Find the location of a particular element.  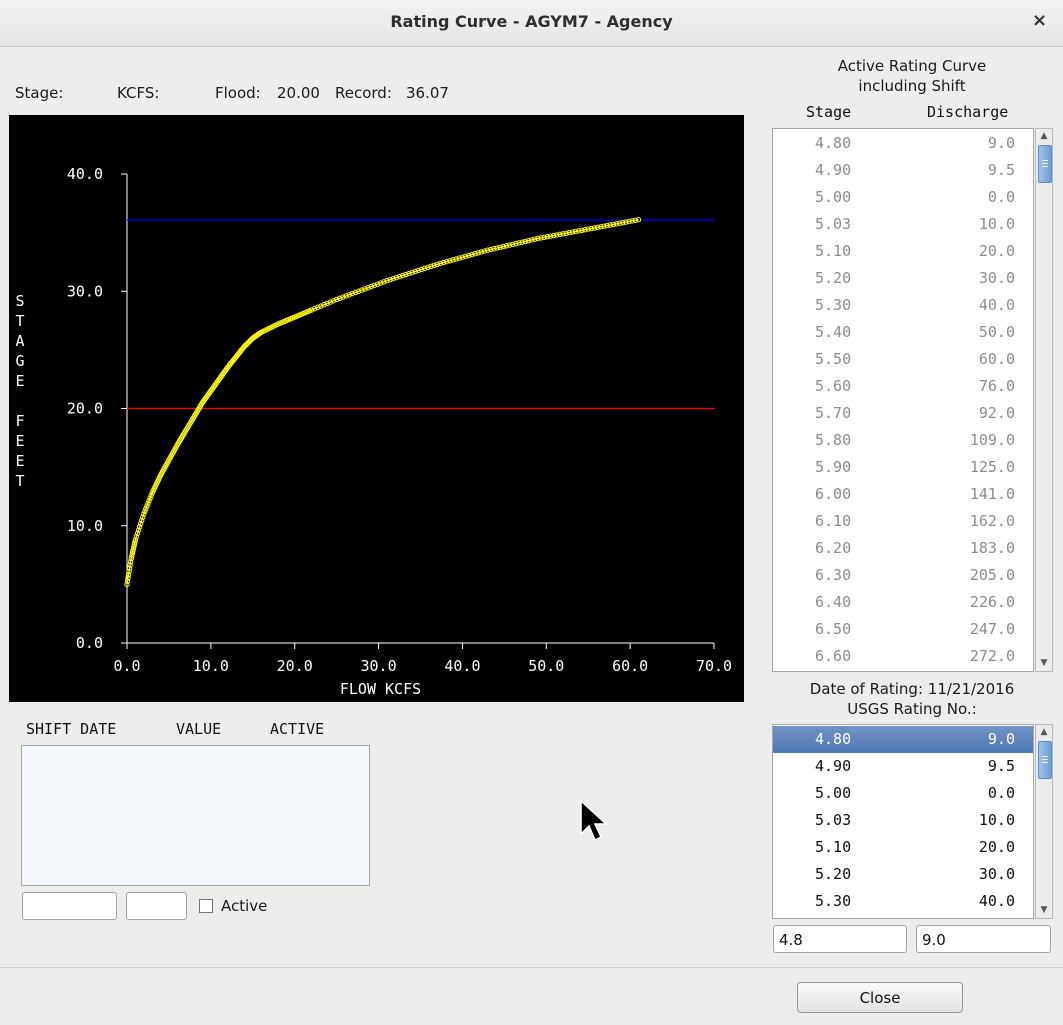

y-axis-label: T is located at coordinates (19, 321).